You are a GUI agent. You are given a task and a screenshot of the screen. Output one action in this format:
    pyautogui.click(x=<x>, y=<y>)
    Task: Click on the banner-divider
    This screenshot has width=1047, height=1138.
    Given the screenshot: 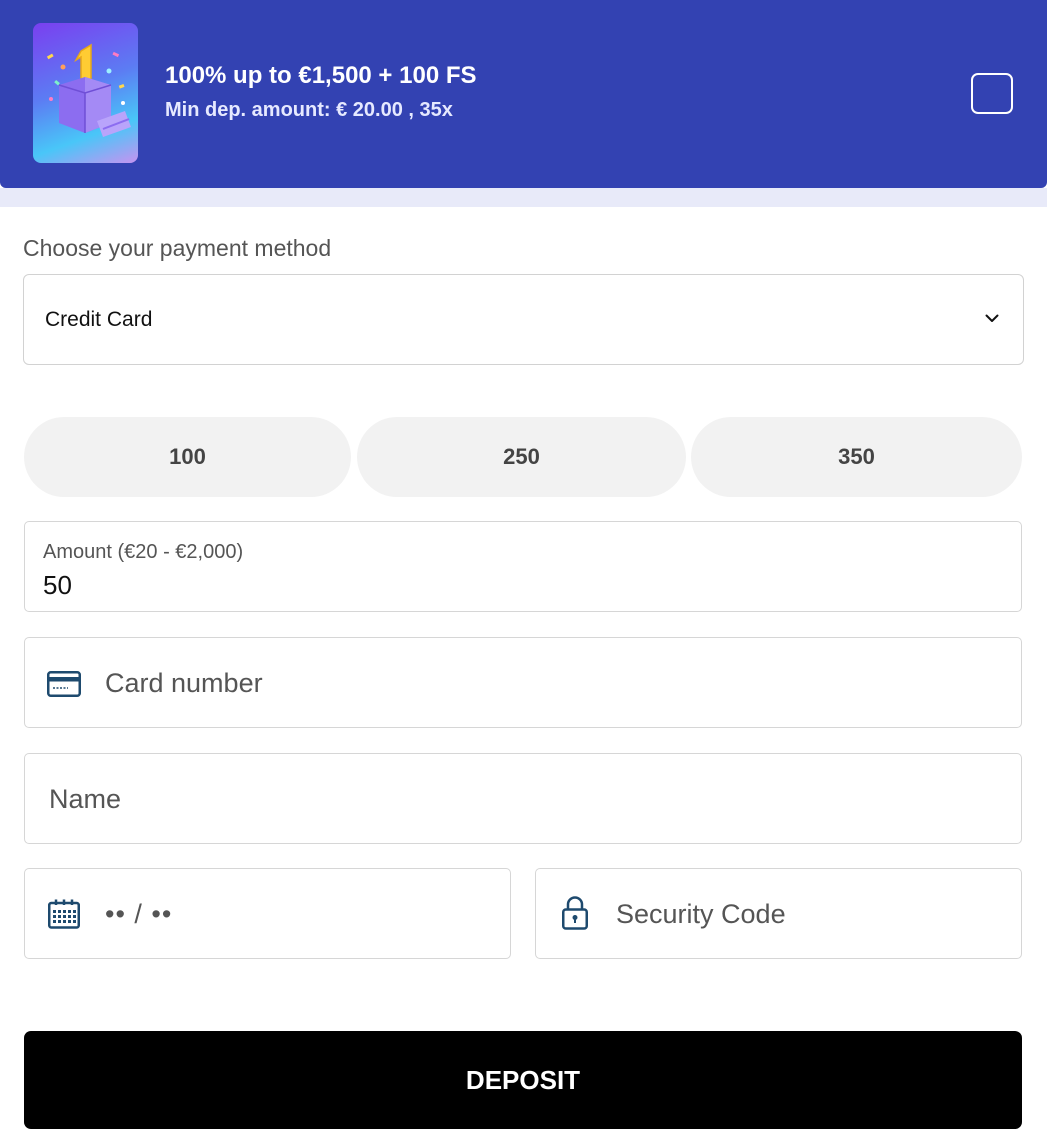 What is the action you would take?
    pyautogui.click(x=523, y=197)
    